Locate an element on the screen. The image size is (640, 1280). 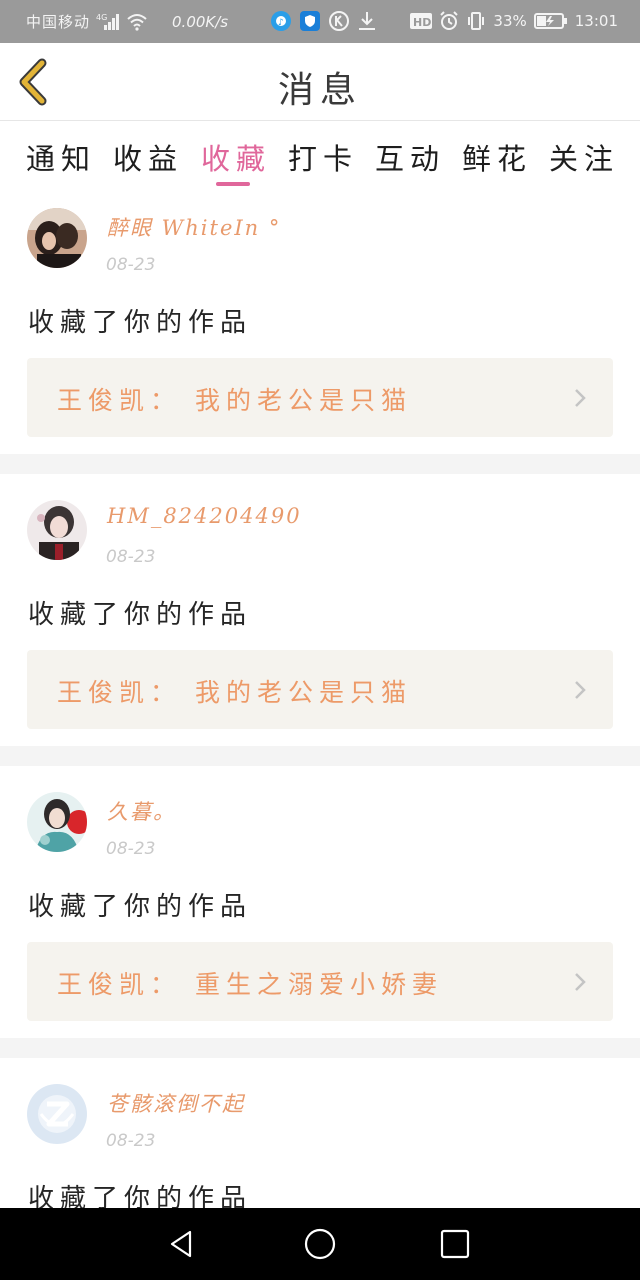
status-left: 中国移动 4G 0.00K/s is located at coordinates (127, 21).